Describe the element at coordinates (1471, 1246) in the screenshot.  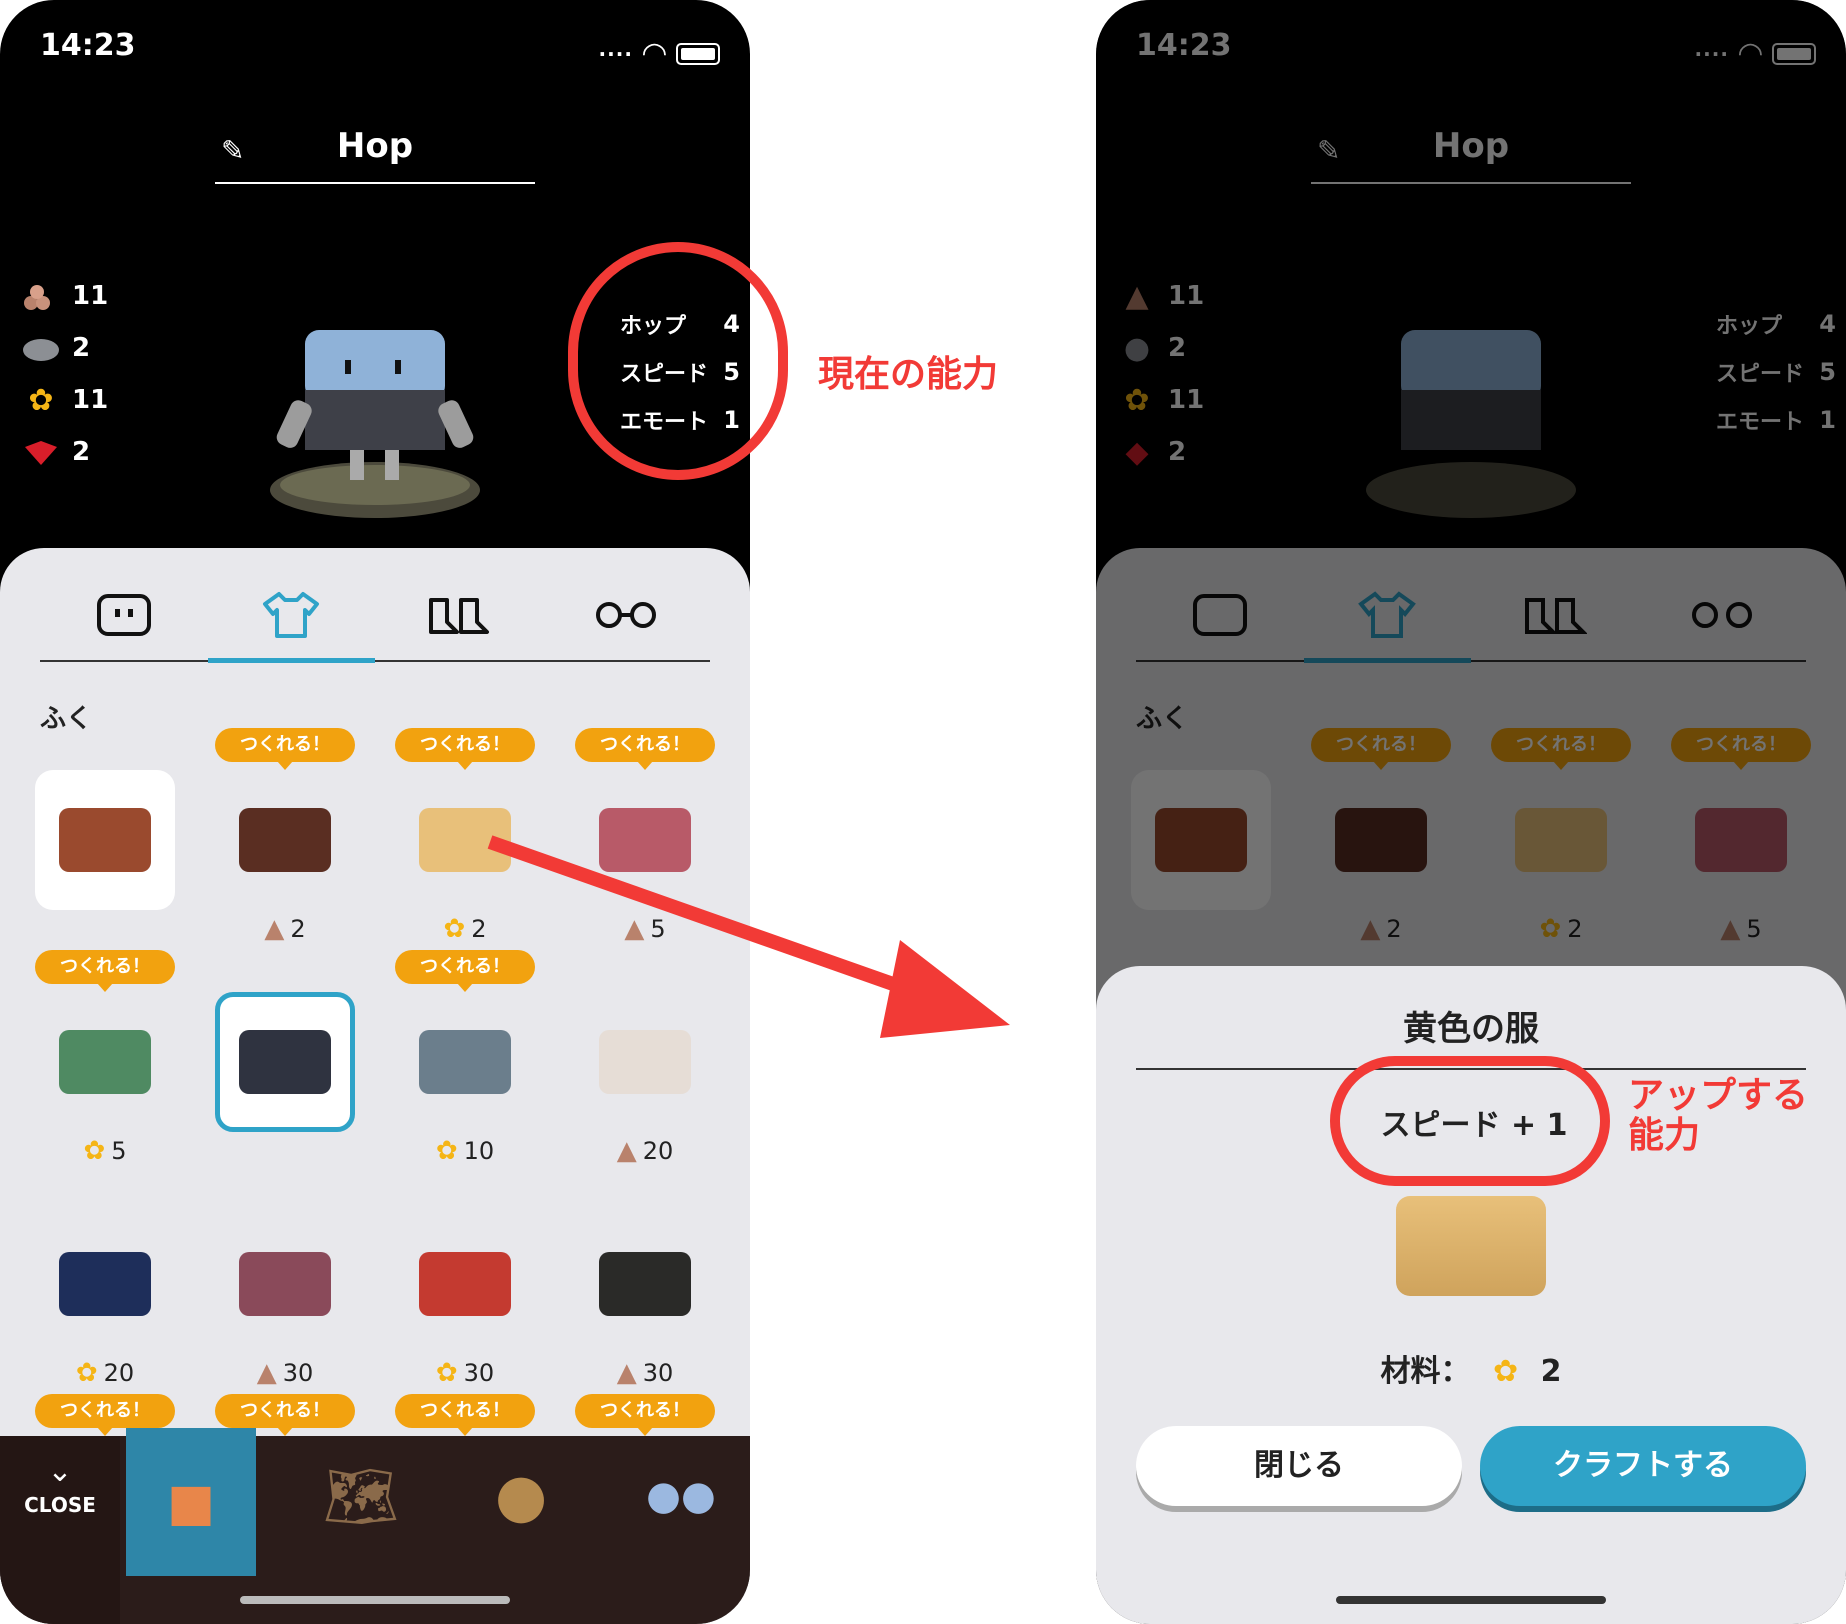
I see `shirt-preview` at that location.